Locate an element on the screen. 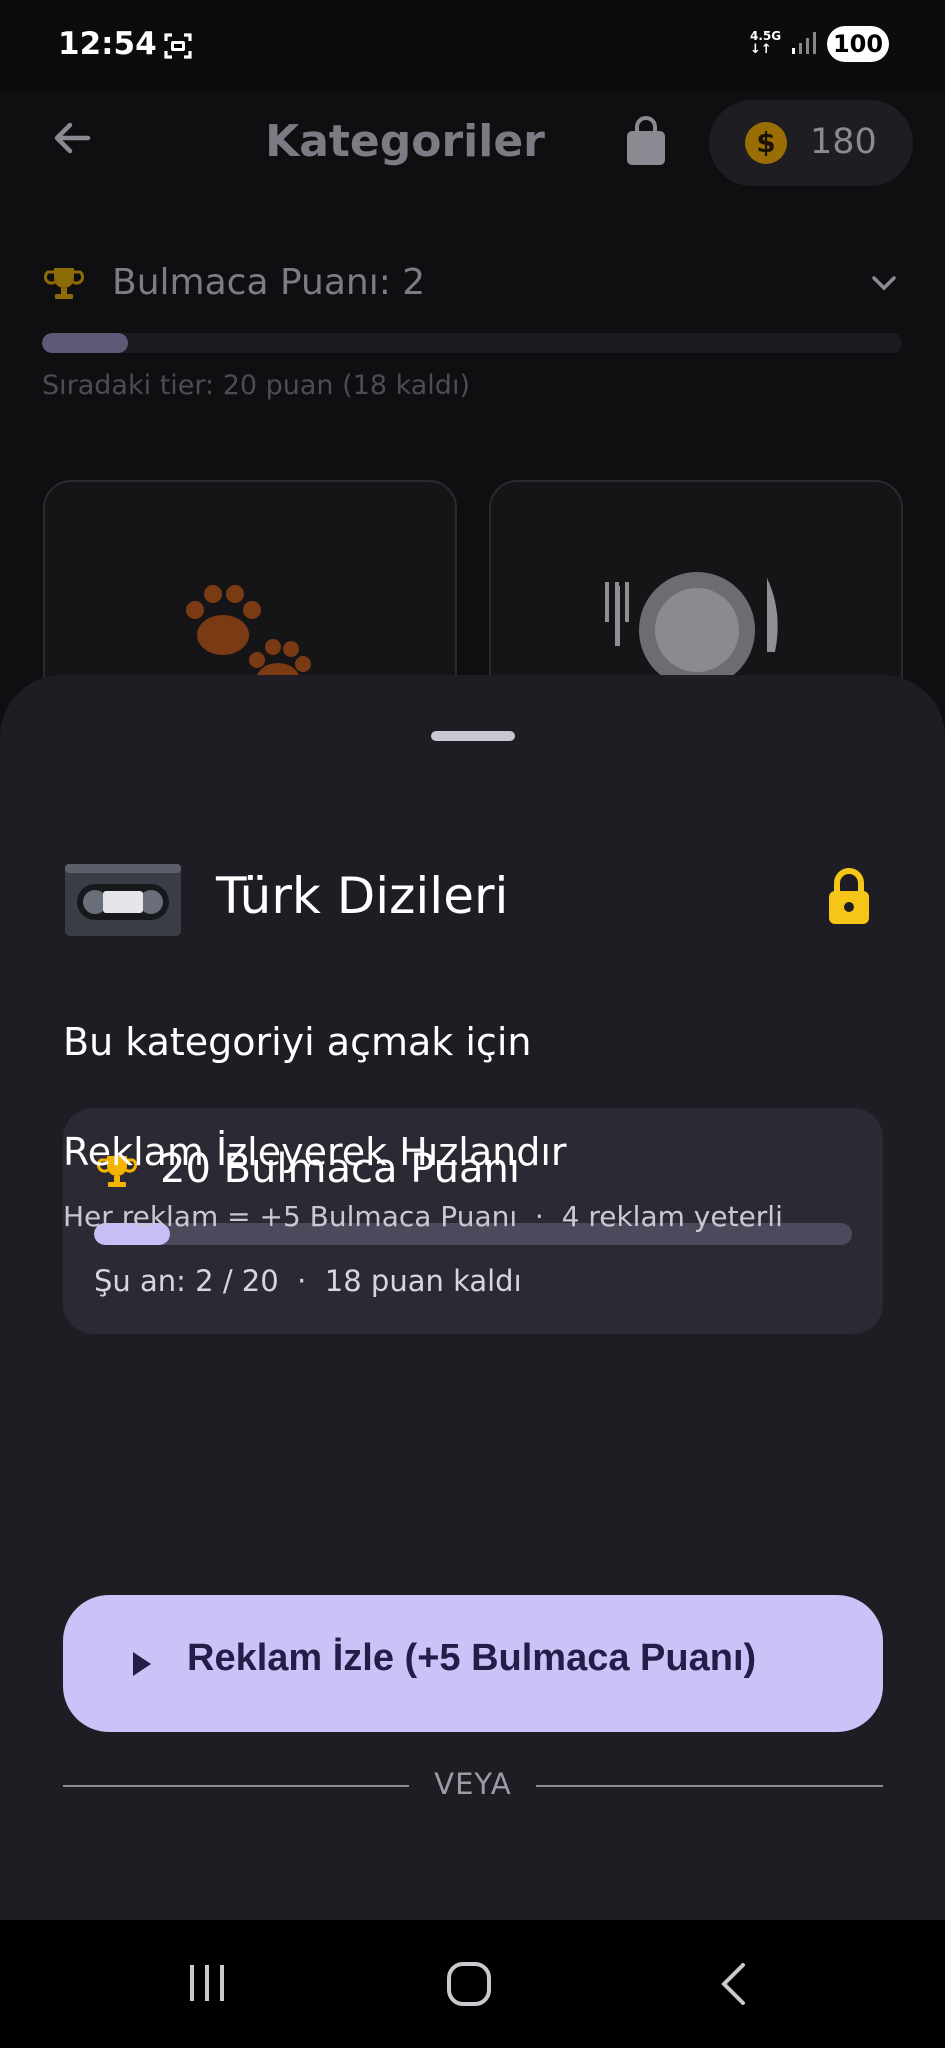 Image resolution: width=945 pixels, height=2048 pixels. next-tier-text: Sıradaki tier: 20 puan (18 kaldı) is located at coordinates (256, 385).